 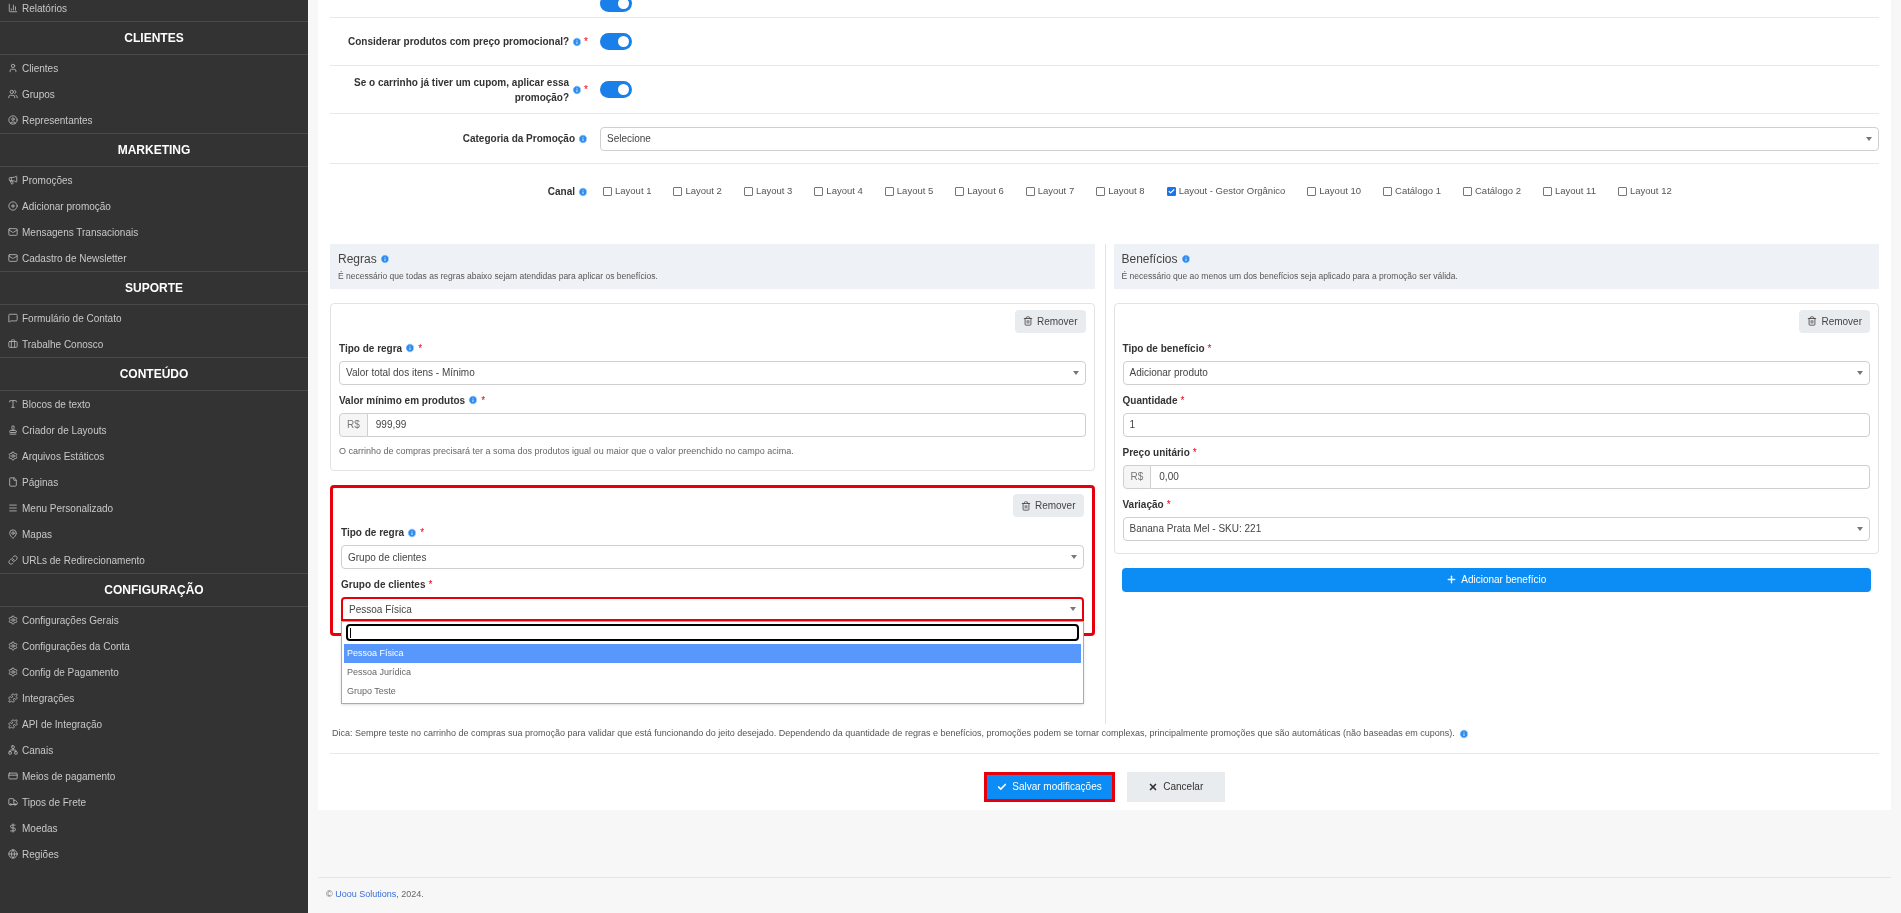 I want to click on sidebar-item: Menu Personalizado, so click(x=154, y=508).